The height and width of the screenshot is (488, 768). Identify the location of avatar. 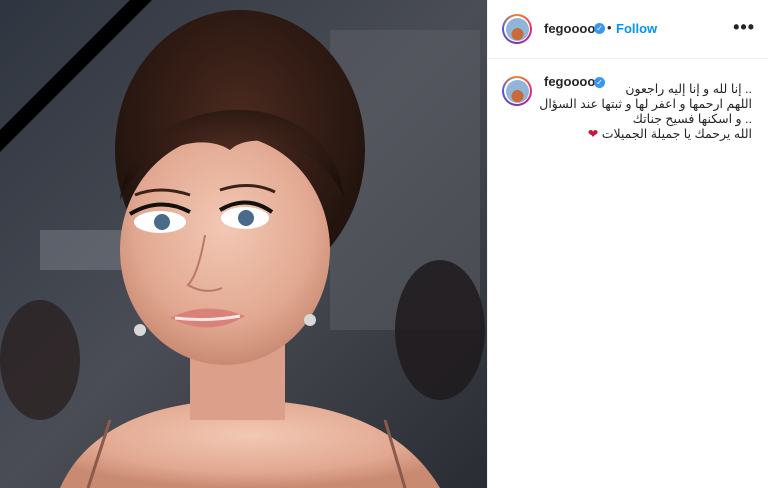
(517, 29).